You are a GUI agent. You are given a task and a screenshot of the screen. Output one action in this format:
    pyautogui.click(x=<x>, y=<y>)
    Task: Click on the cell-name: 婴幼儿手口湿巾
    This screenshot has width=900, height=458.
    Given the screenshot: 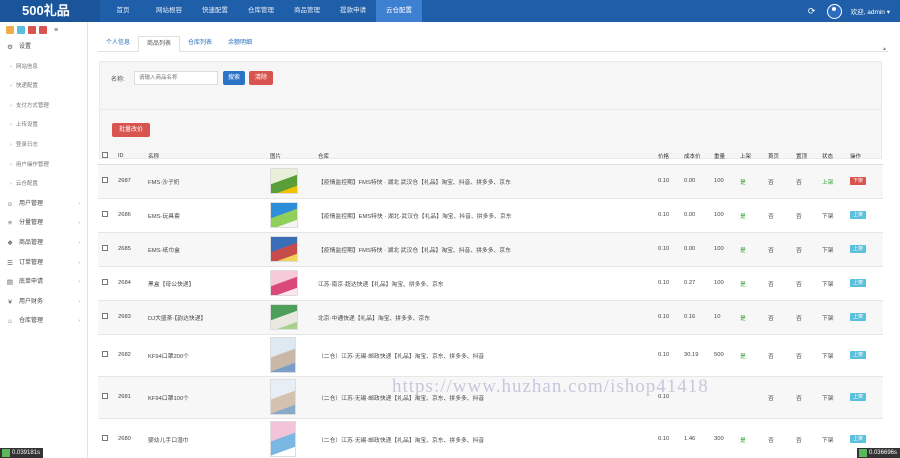 What is the action you would take?
    pyautogui.click(x=205, y=438)
    